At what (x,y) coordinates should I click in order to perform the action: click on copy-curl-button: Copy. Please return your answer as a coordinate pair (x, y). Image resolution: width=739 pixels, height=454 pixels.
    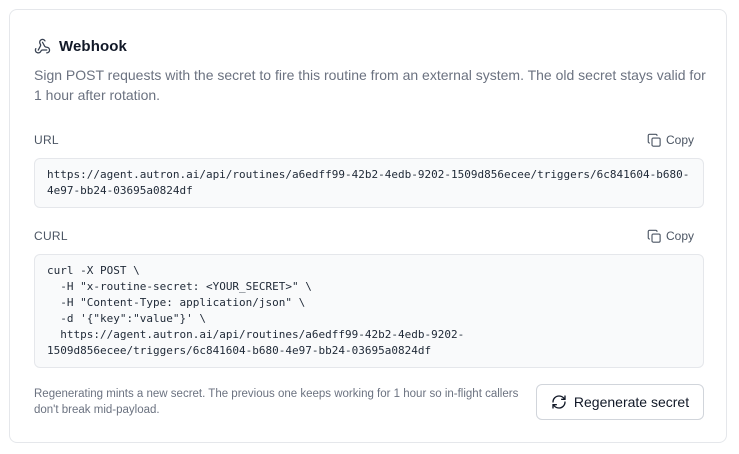
    Looking at the image, I should click on (670, 236).